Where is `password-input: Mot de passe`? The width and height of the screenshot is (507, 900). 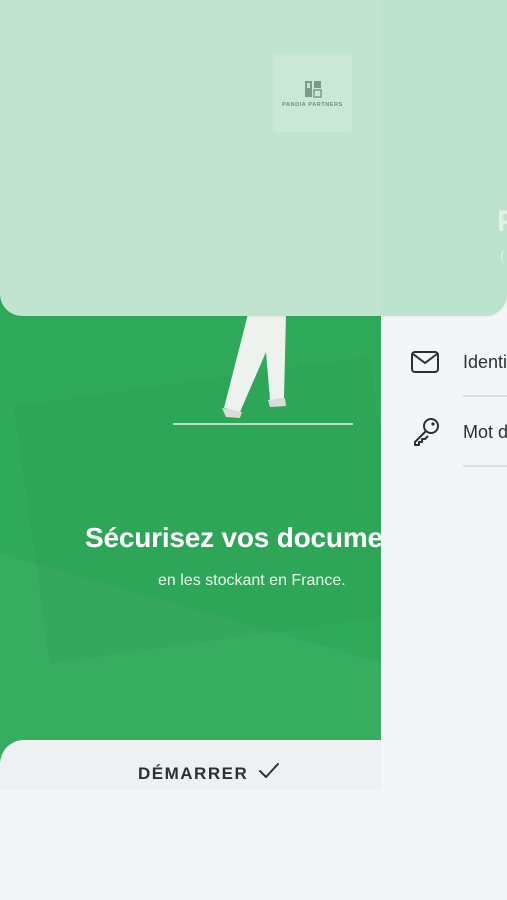 password-input: Mot de passe is located at coordinates (485, 432).